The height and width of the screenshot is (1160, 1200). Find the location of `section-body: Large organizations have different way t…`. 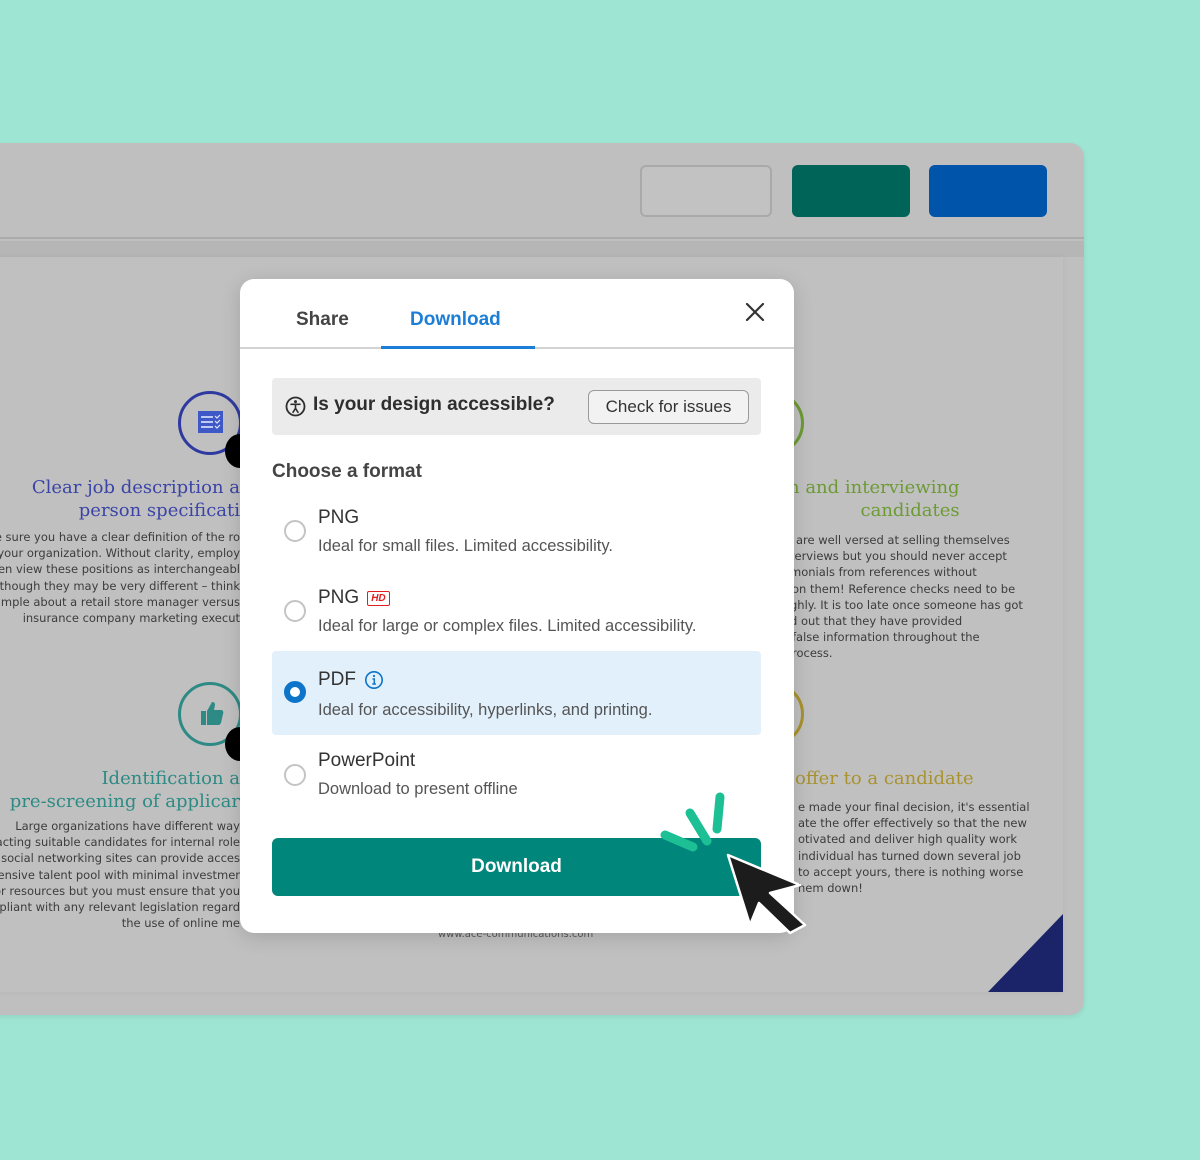

section-body: Large organizations have different way t… is located at coordinates (120, 875).